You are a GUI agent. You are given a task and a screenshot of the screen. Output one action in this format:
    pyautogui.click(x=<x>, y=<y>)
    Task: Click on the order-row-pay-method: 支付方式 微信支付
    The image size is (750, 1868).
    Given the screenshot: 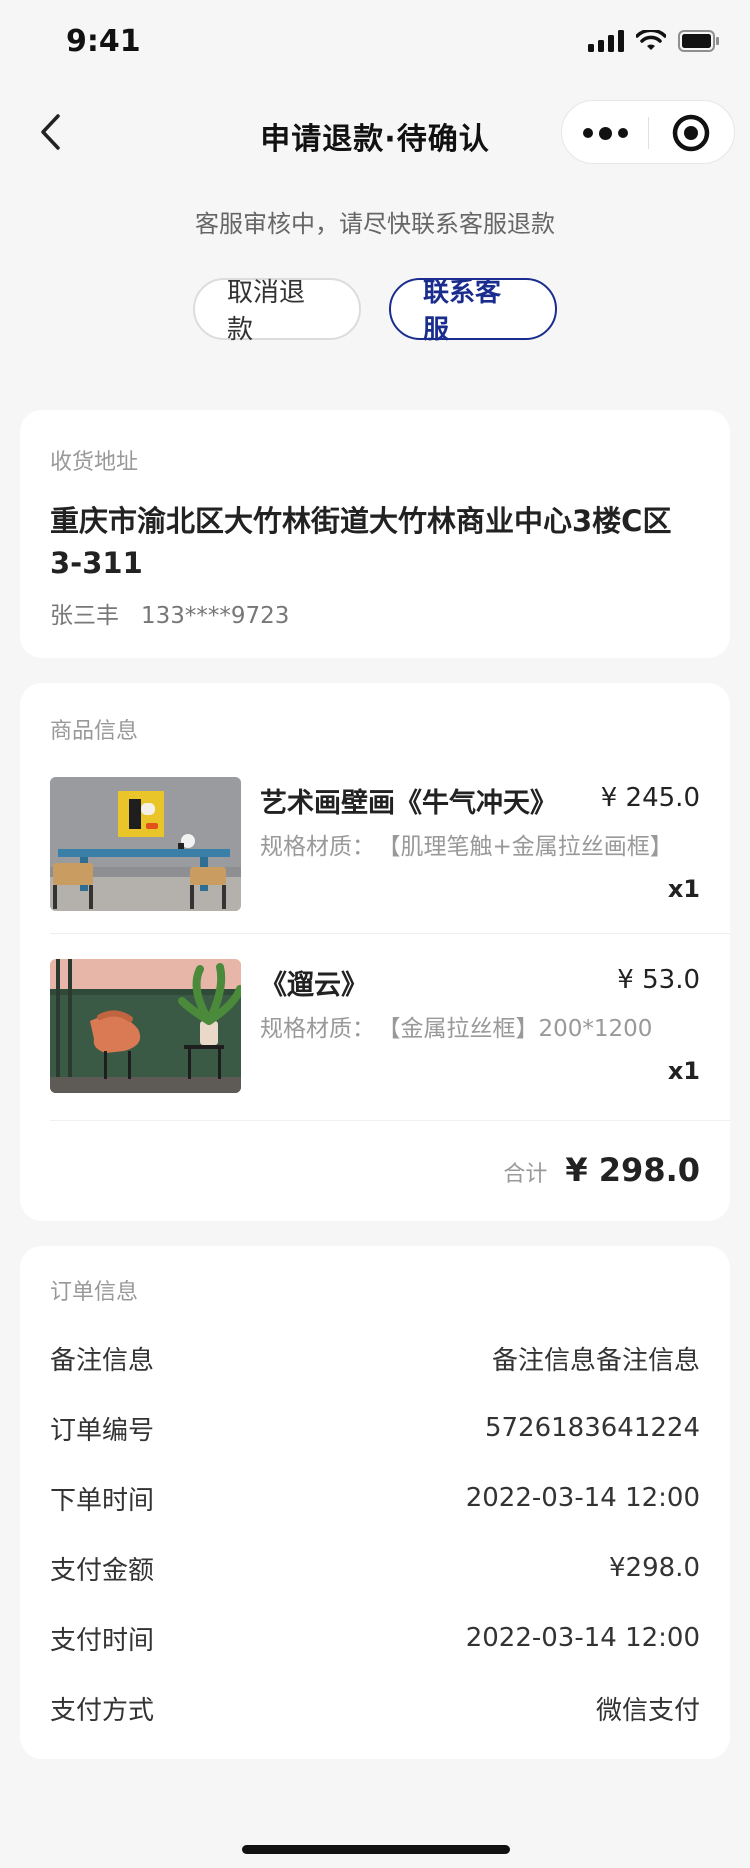 What is the action you would take?
    pyautogui.click(x=375, y=1708)
    